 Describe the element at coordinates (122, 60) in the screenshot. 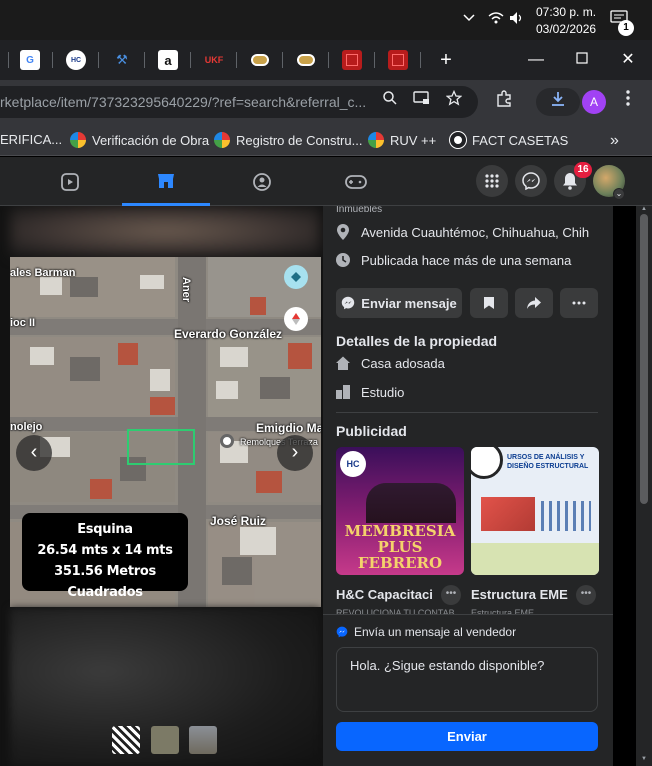

I see `tab-tools: ⚒` at that location.